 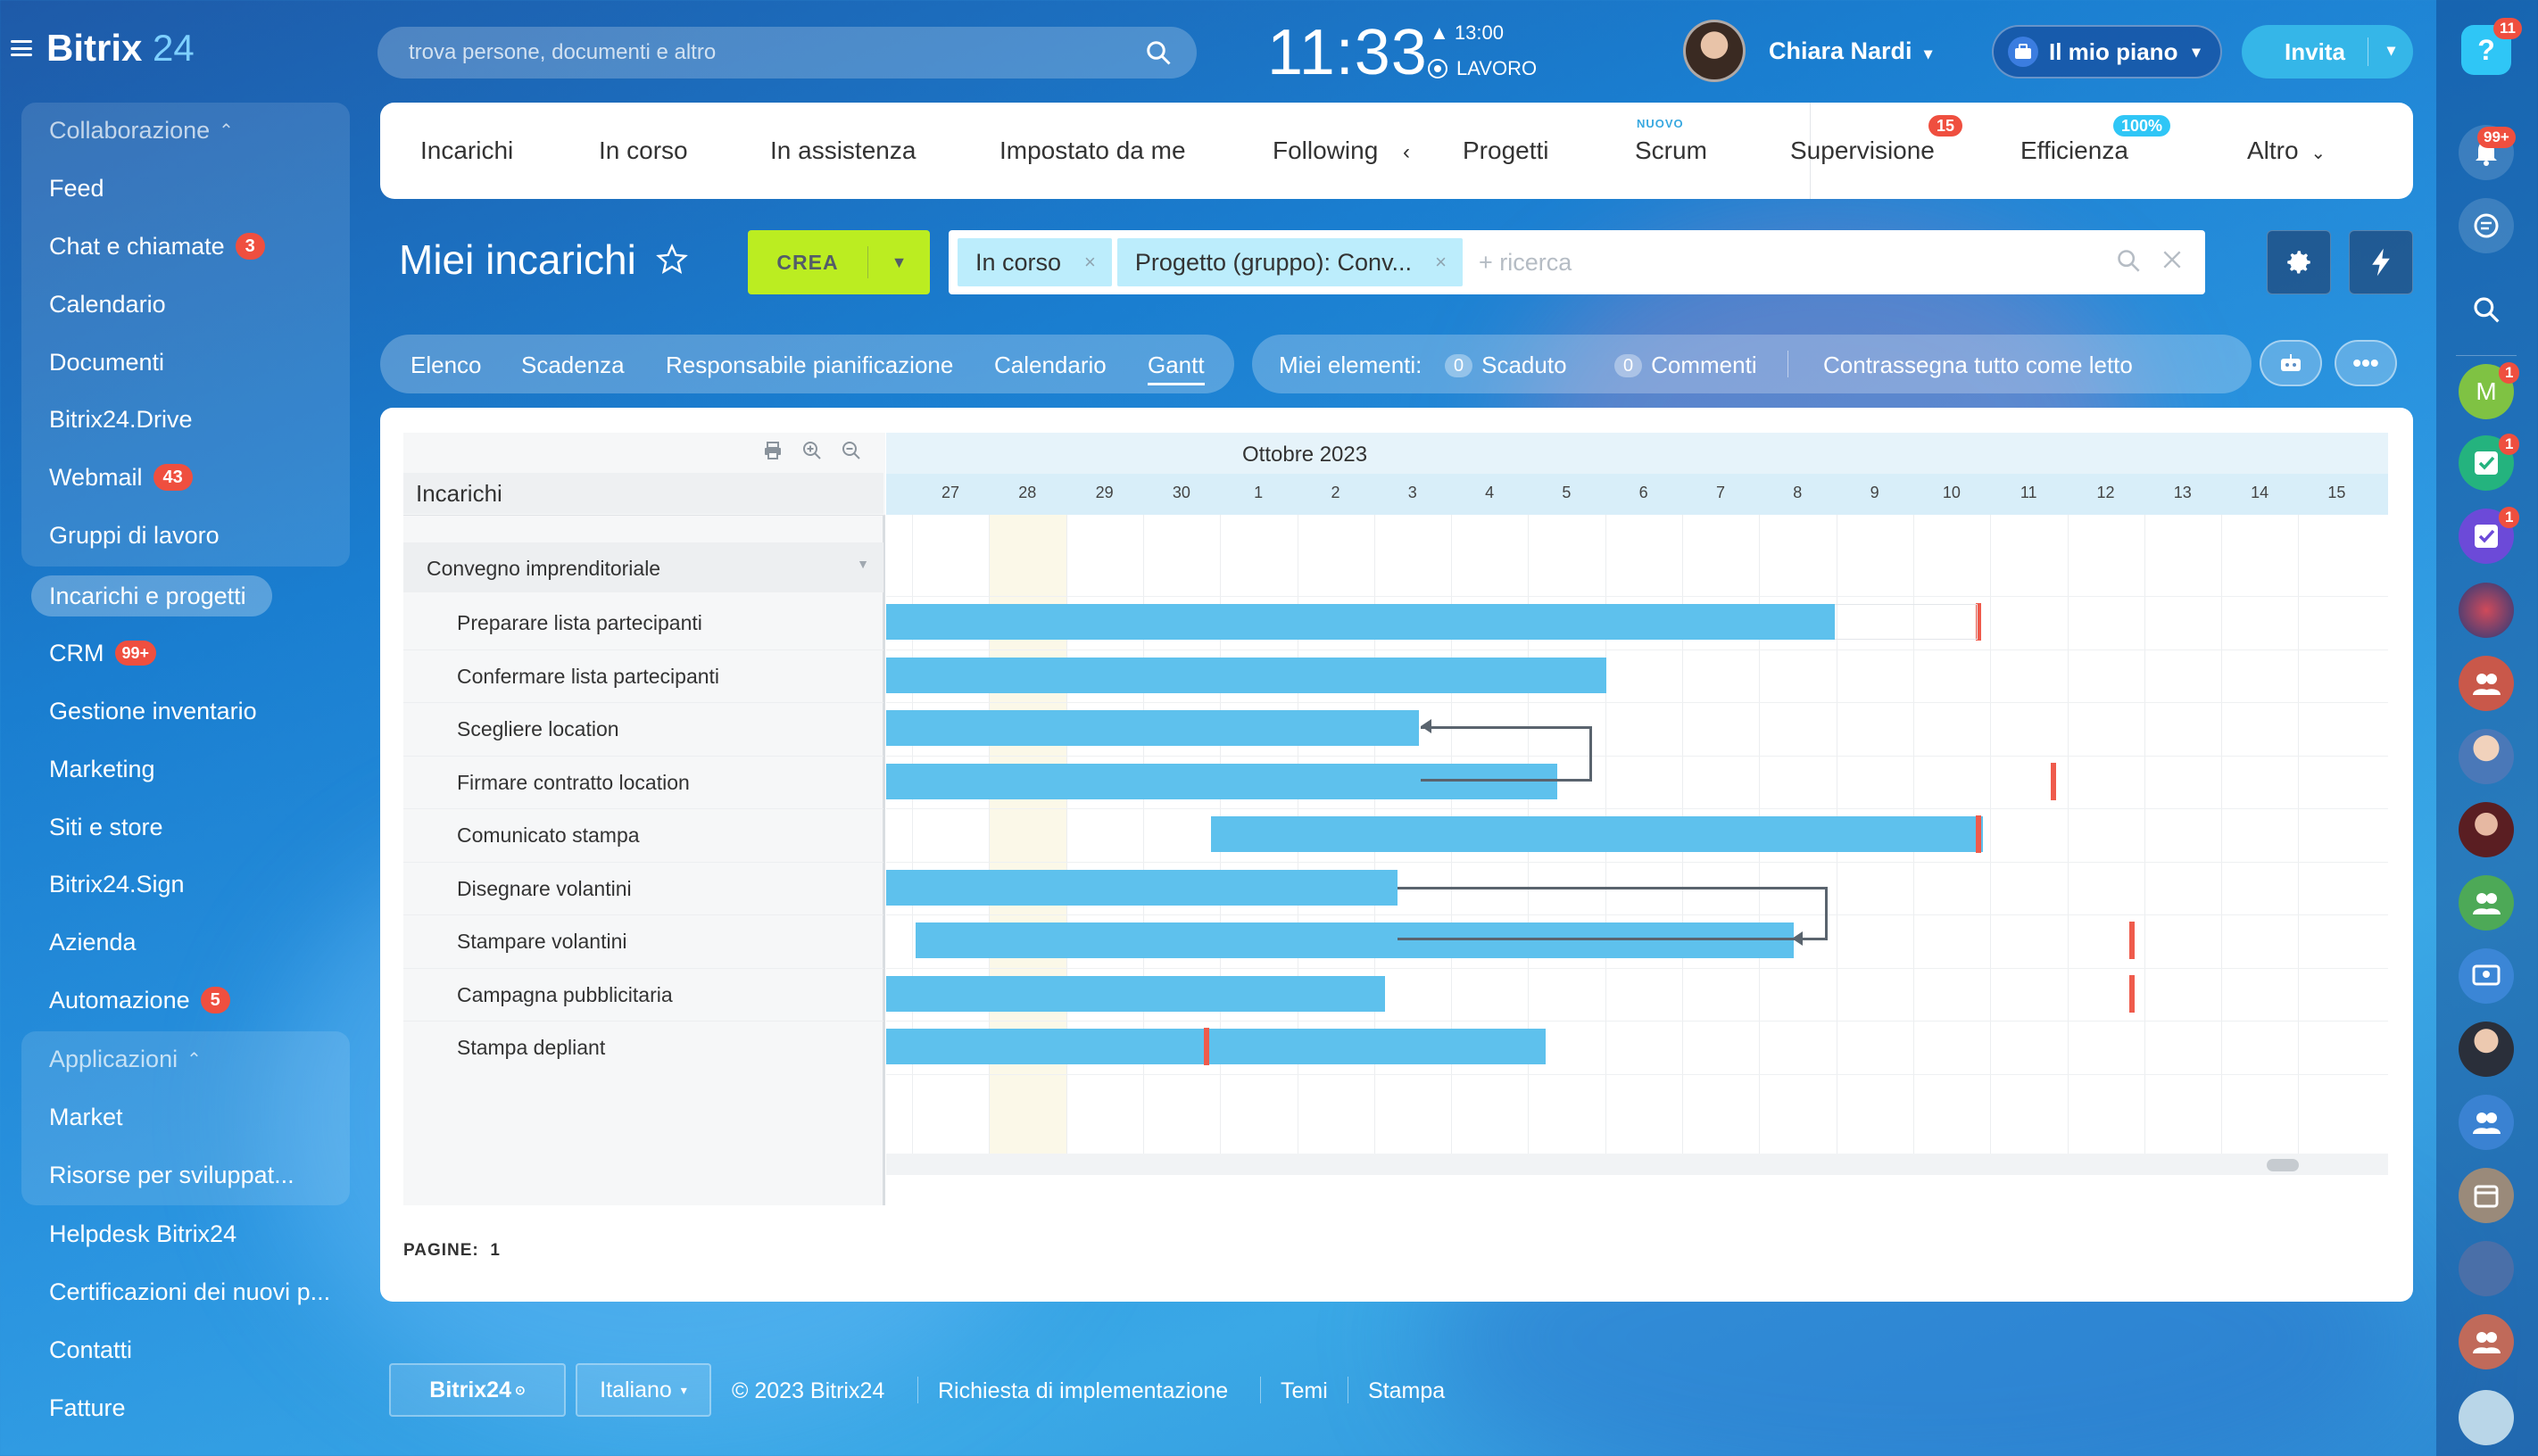 I want to click on sidebar-item-webmail: Webmail 43, so click(x=121, y=477).